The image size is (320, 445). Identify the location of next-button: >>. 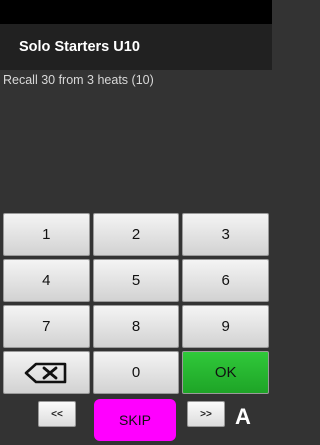
(206, 414).